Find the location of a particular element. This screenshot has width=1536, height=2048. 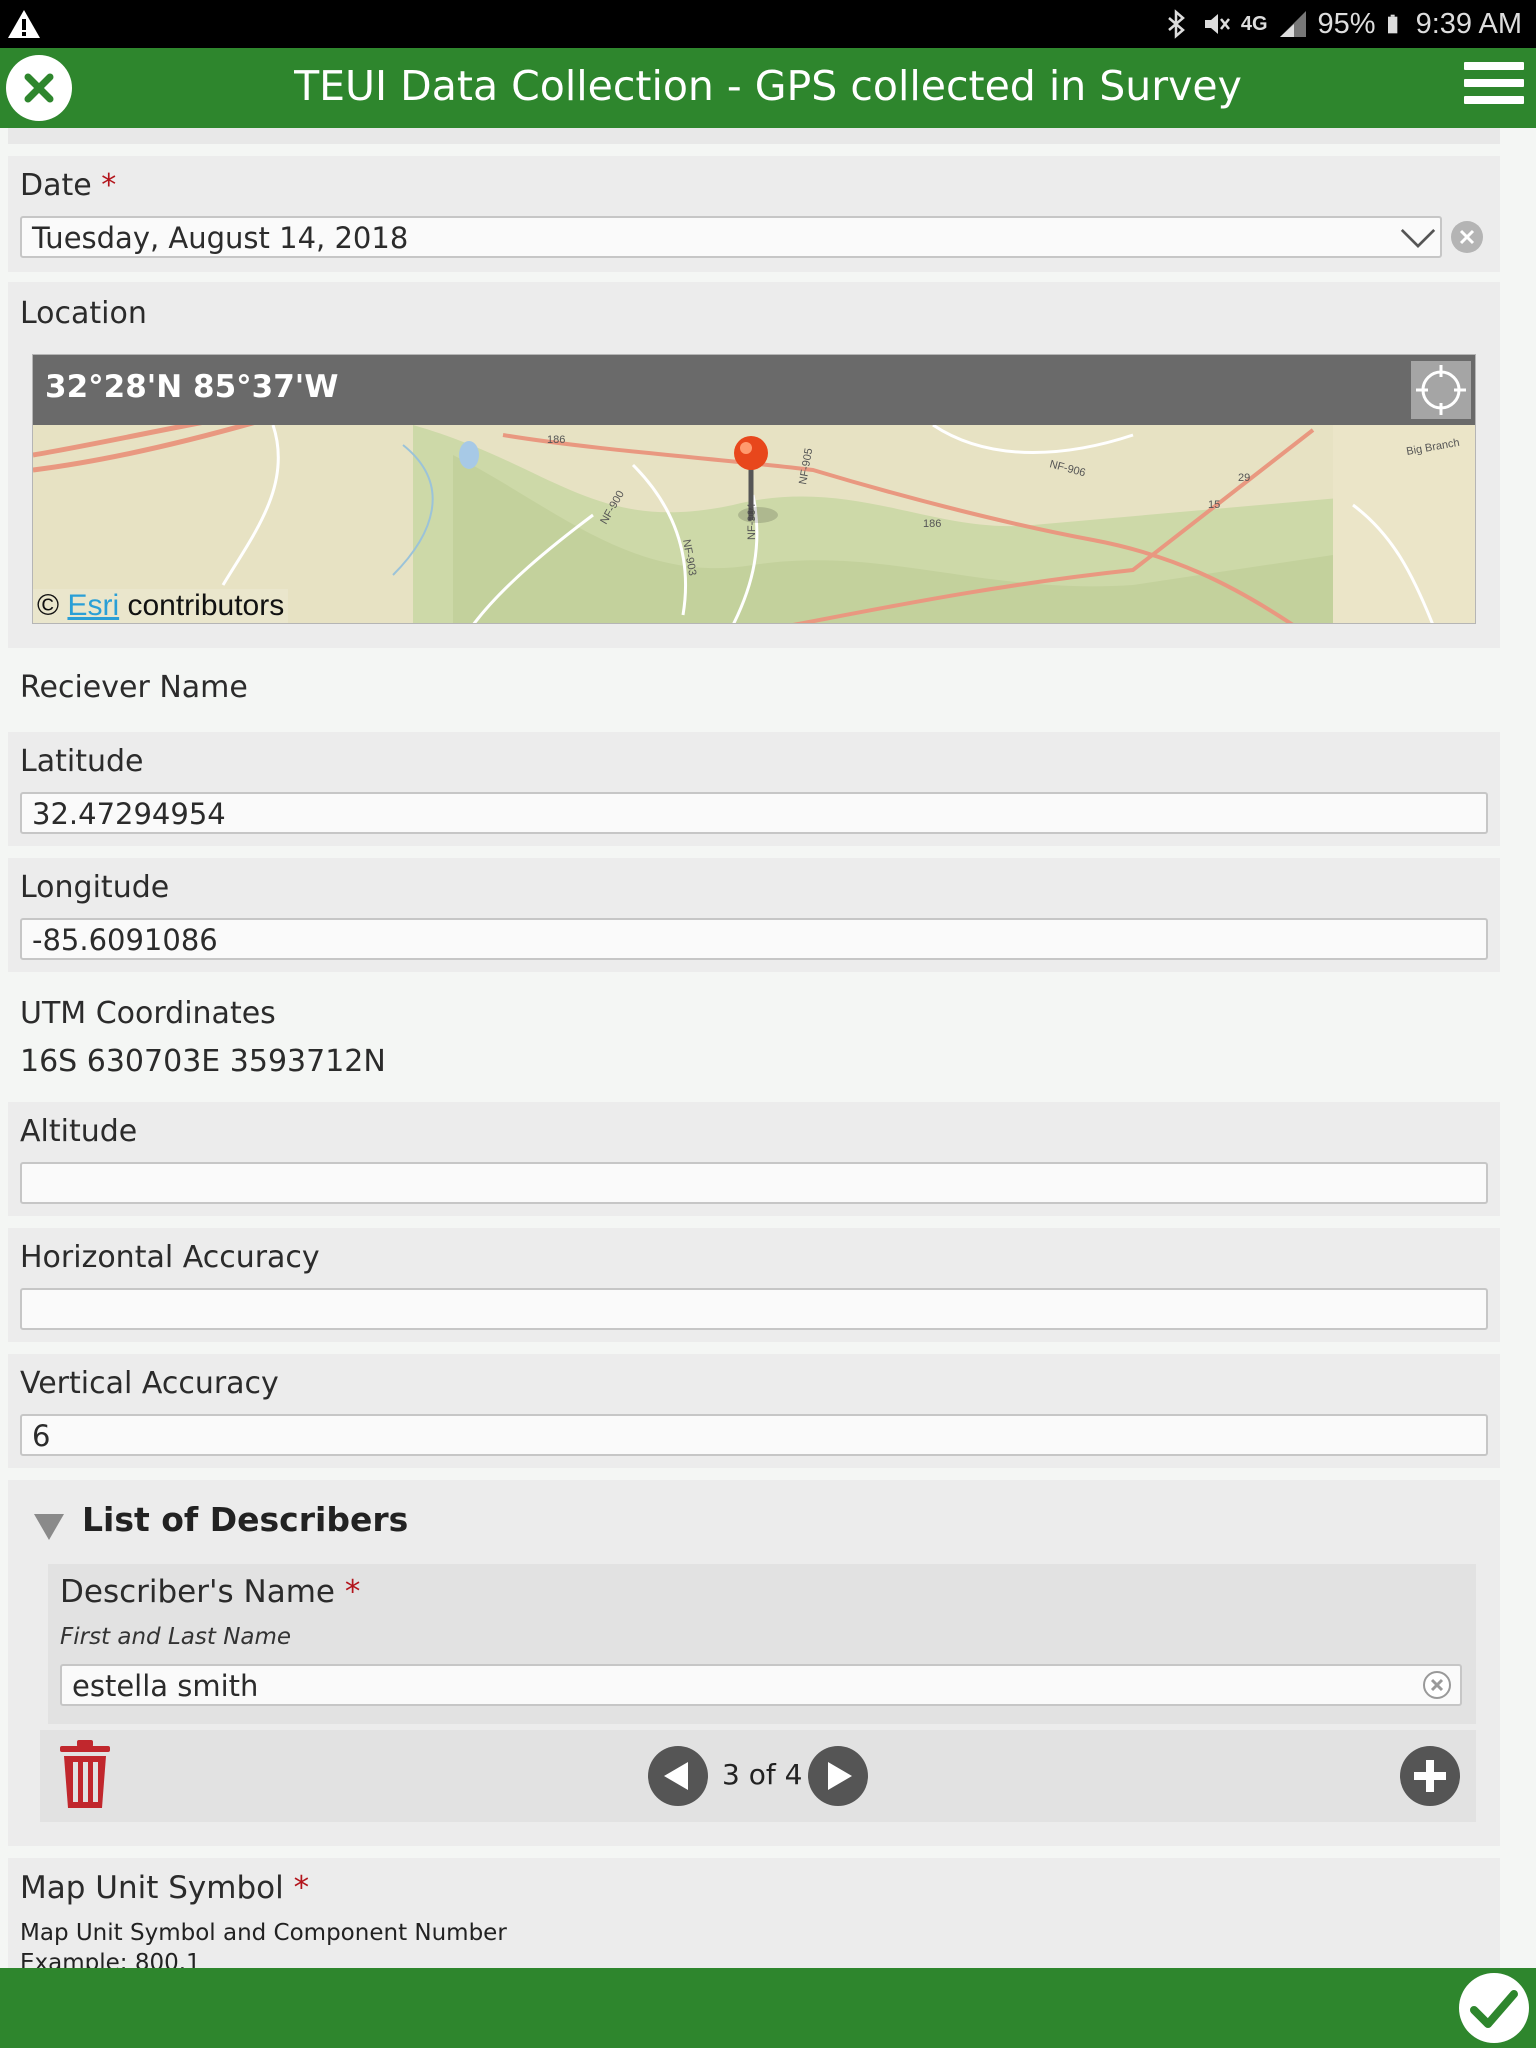

next-arrow-icon is located at coordinates (840, 1776).